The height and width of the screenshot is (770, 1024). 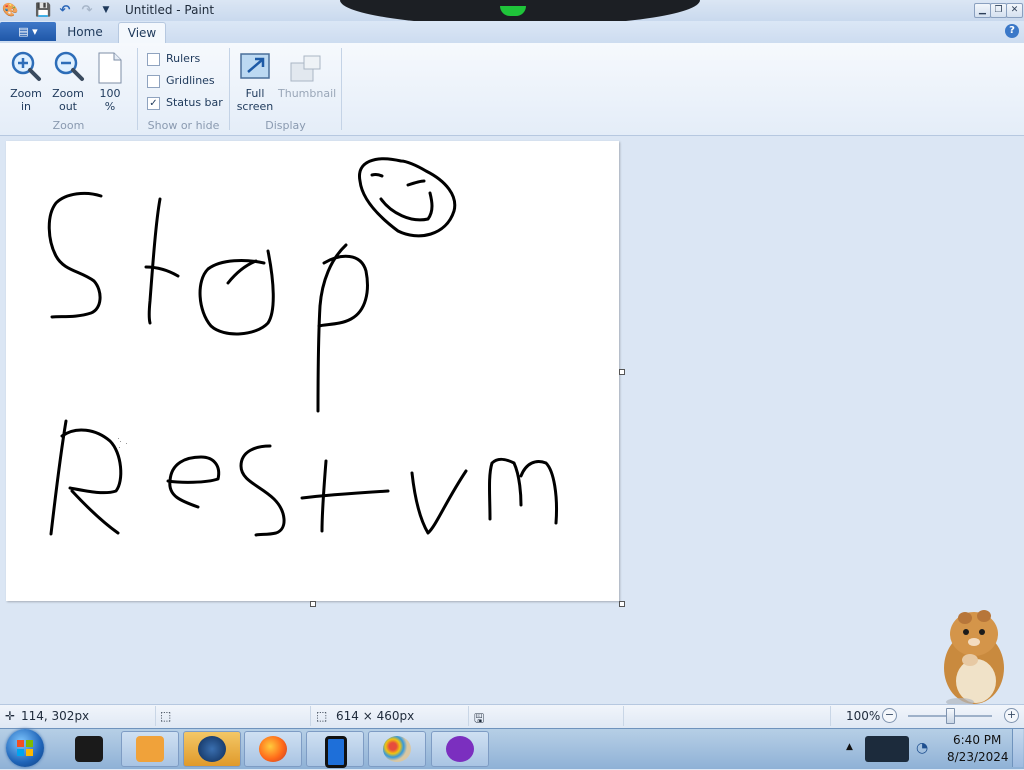 I want to click on redo-icon: ↷, so click(x=87, y=10).